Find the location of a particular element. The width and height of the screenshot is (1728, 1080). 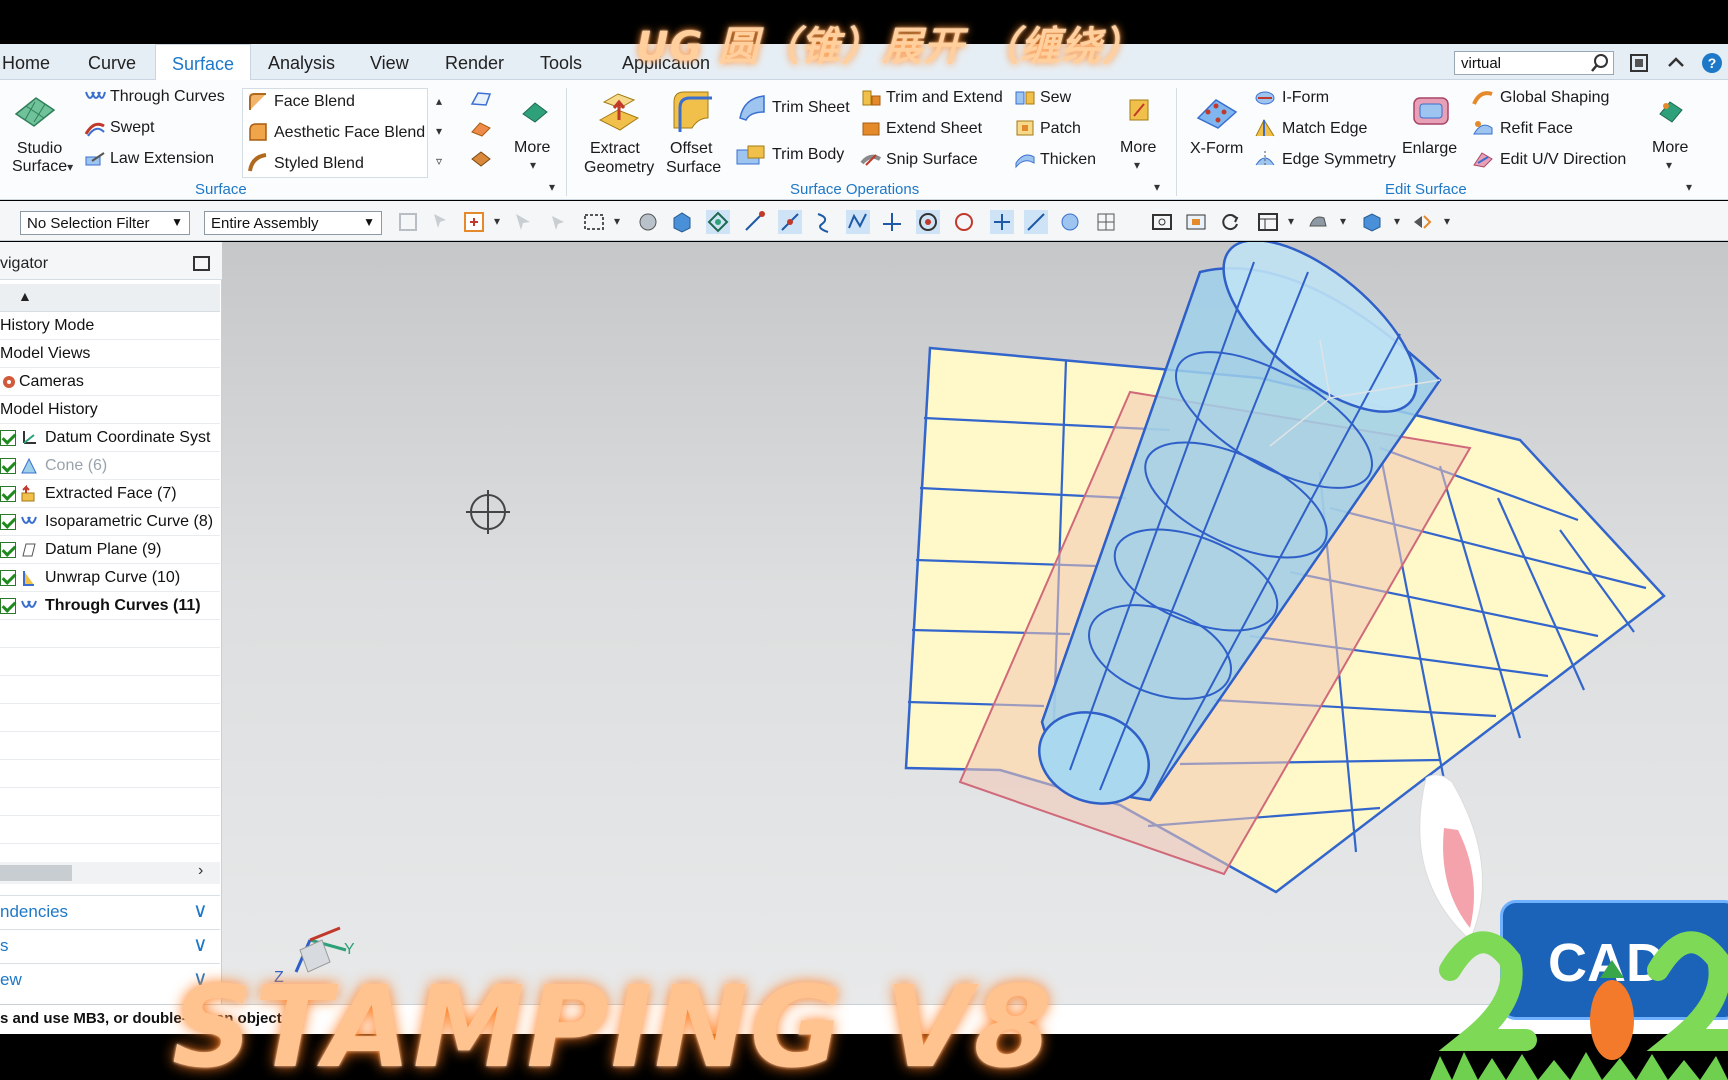

more-surface-ops-button: More is located at coordinates (1138, 148).